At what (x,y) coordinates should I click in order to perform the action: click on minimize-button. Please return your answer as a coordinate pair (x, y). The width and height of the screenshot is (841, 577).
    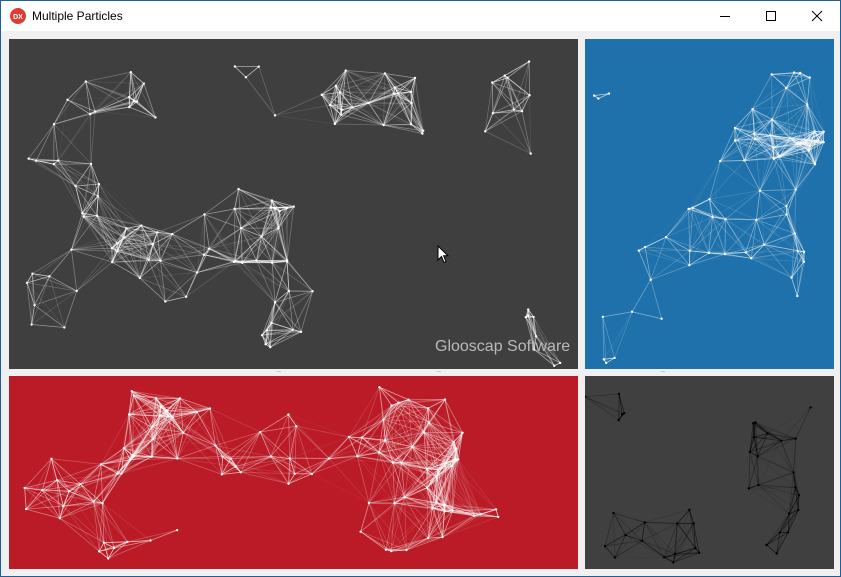
    Looking at the image, I should click on (725, 16).